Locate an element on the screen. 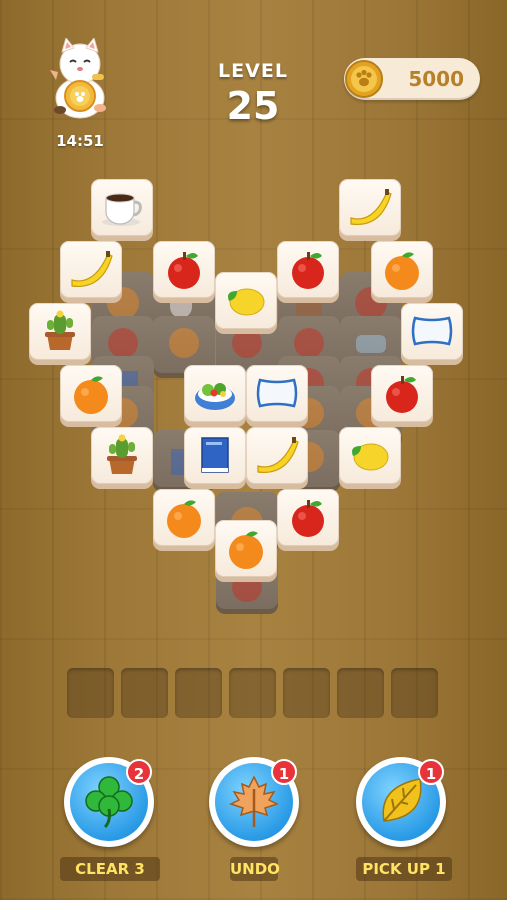  tile-coffee-cup is located at coordinates (122, 210).